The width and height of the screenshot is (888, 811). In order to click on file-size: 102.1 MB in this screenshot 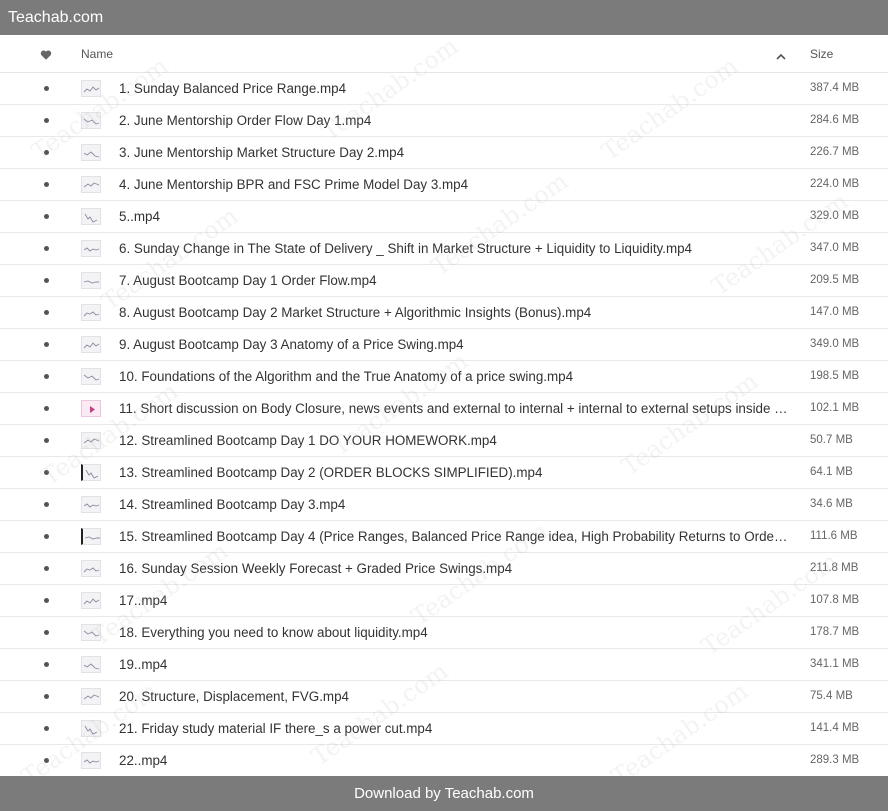, I will do `click(835, 408)`.